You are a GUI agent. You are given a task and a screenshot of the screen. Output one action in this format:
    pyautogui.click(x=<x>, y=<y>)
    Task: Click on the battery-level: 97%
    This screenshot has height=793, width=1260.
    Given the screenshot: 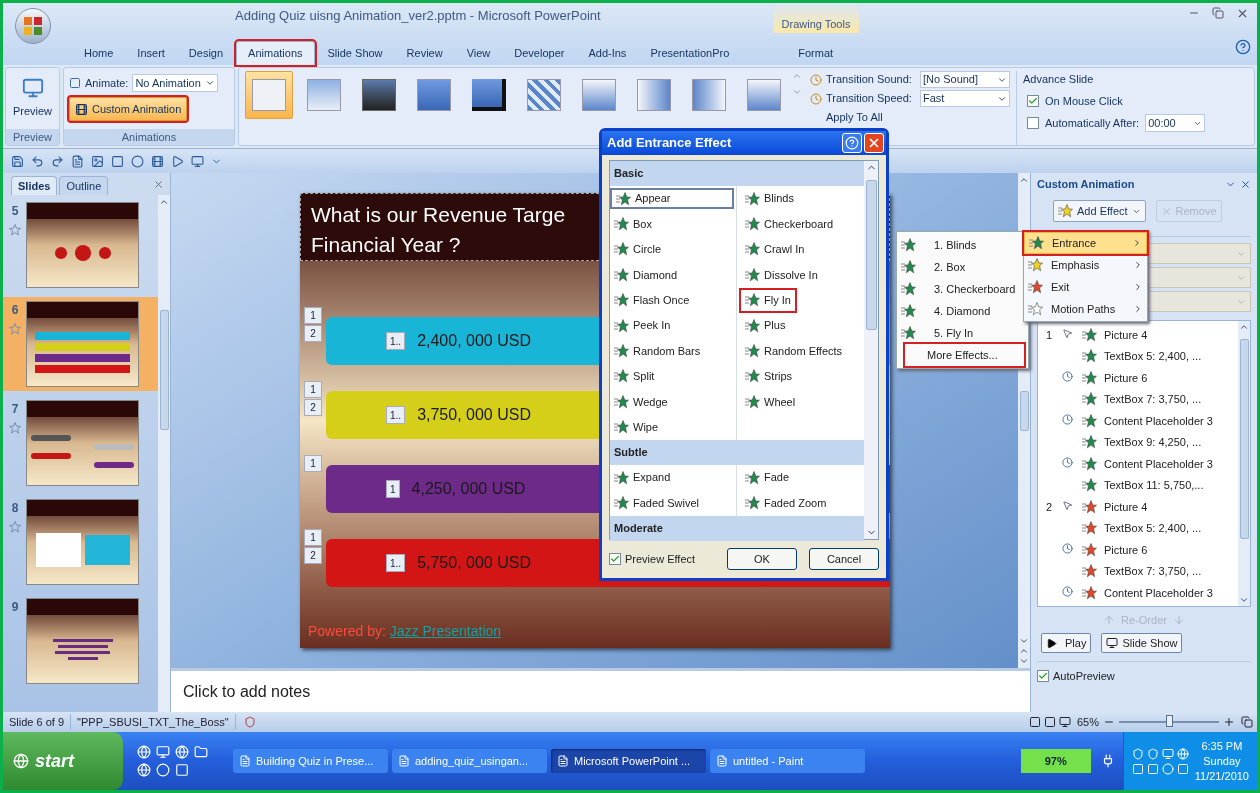 What is the action you would take?
    pyautogui.click(x=1055, y=761)
    